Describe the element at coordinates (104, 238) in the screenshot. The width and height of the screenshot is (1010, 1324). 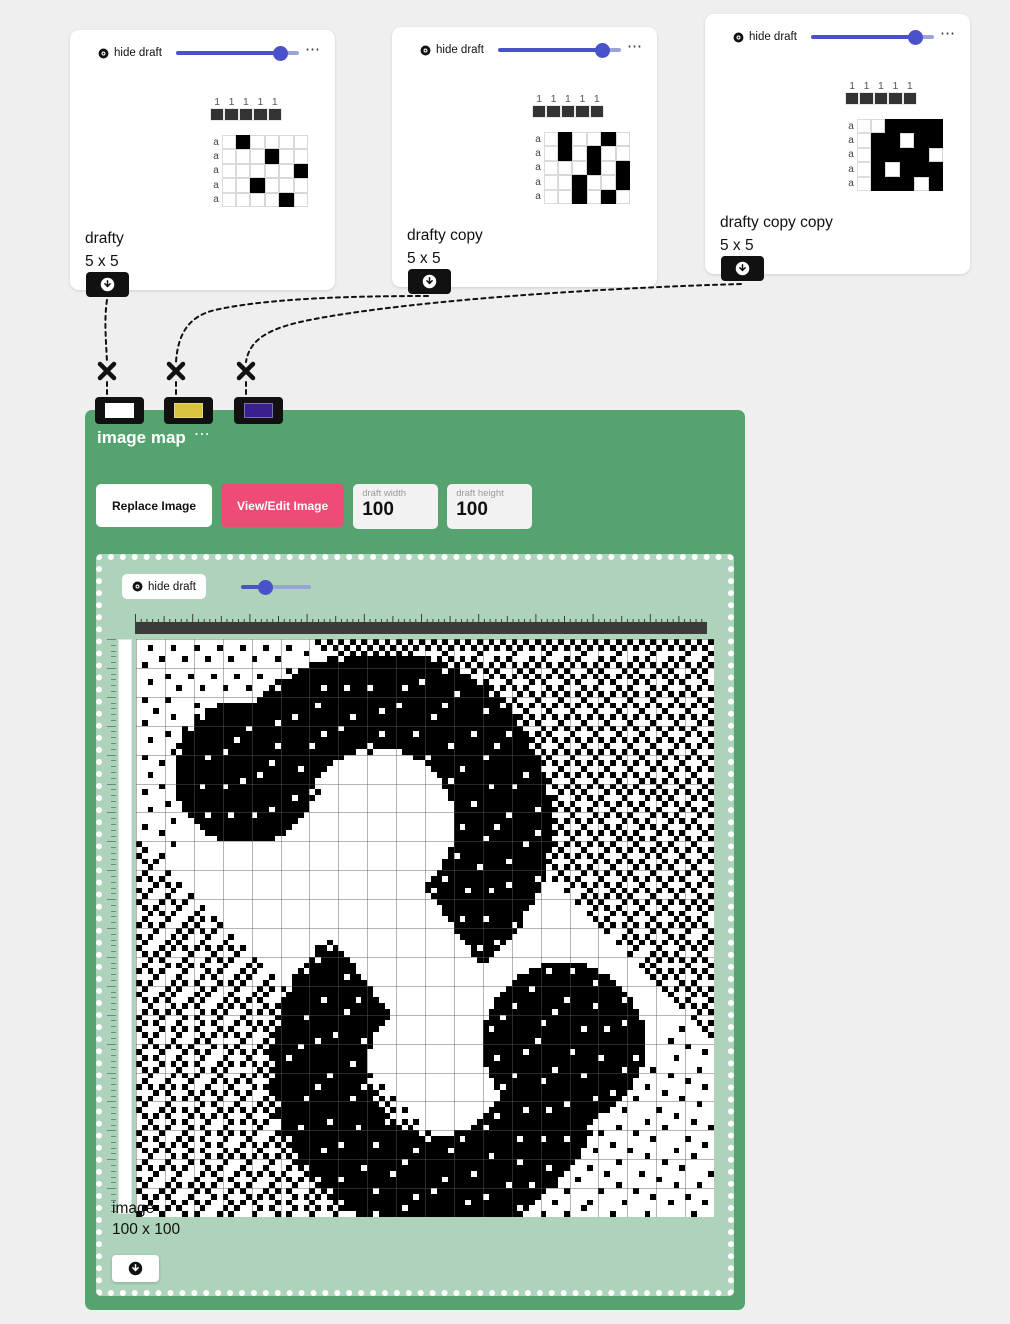
I see `card-name: drafty` at that location.